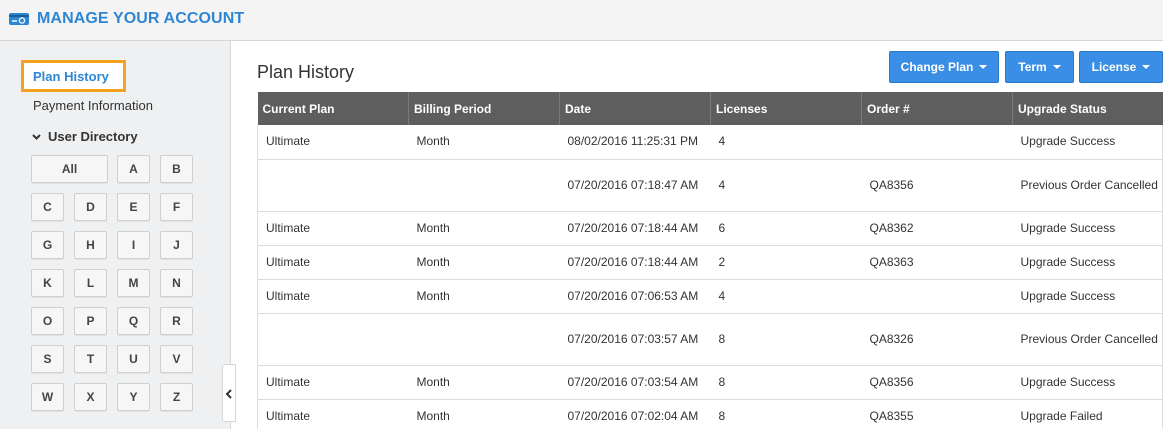  I want to click on cell-licenses: 2, so click(786, 262).